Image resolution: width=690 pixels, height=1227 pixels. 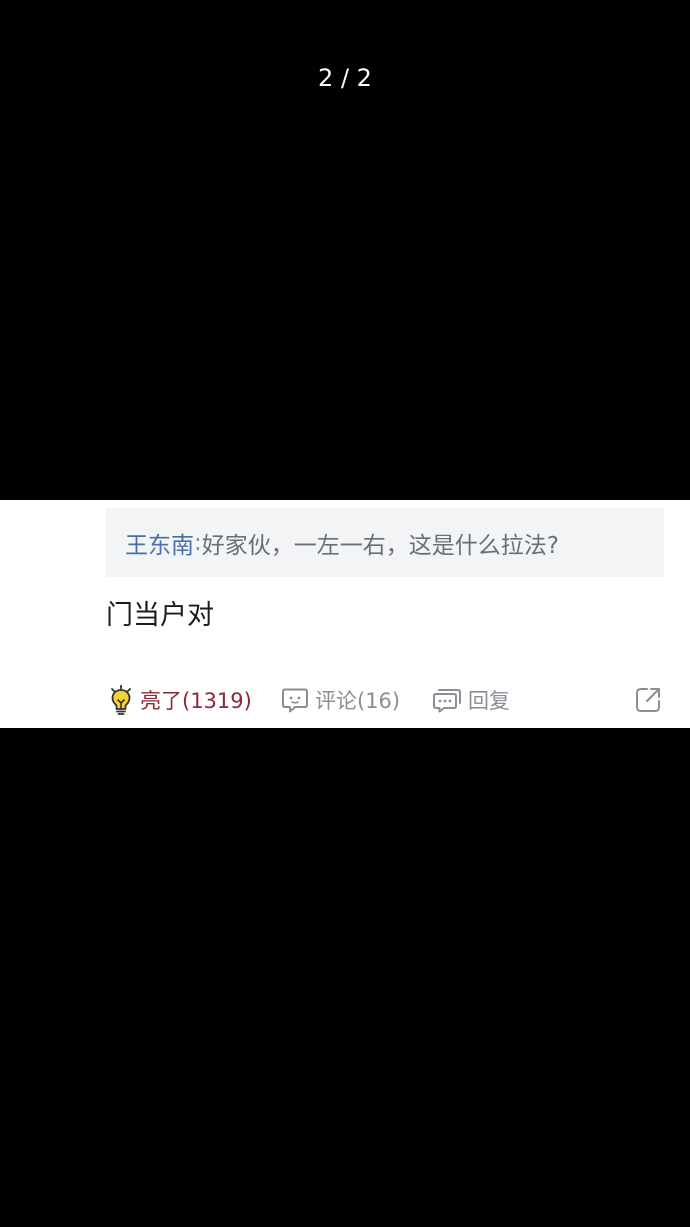 I want to click on reply-text: 门当户对, so click(x=160, y=615).